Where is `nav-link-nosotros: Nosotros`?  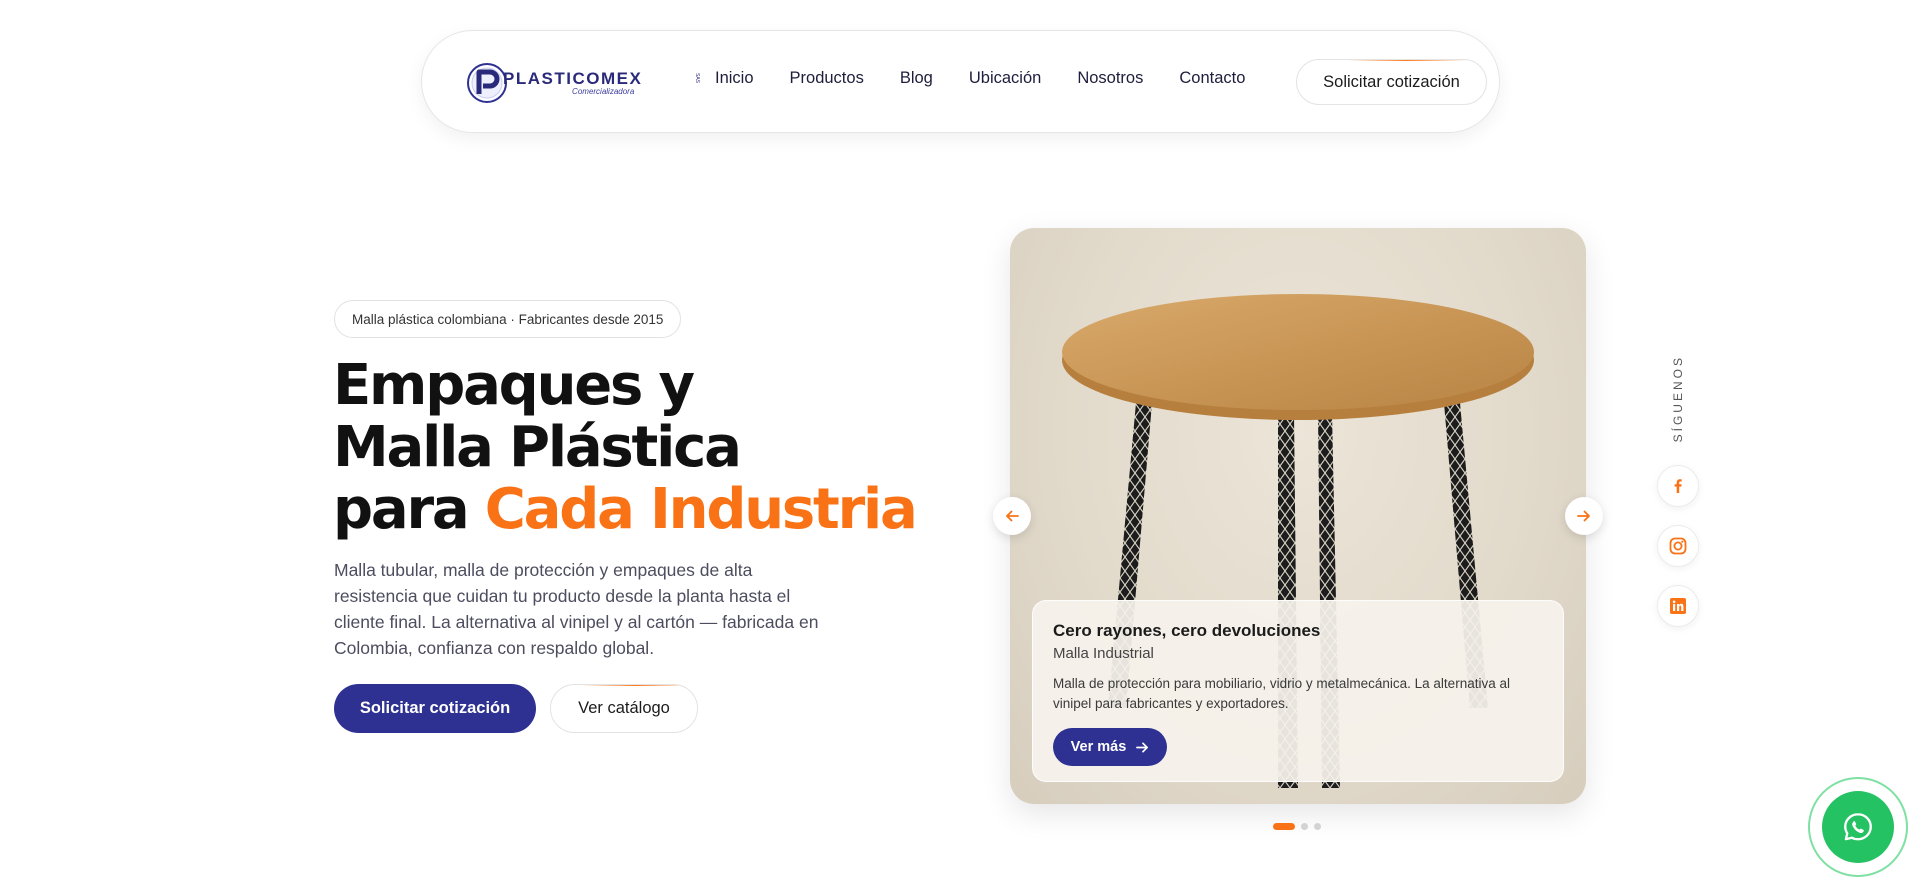 nav-link-nosotros: Nosotros is located at coordinates (1110, 78).